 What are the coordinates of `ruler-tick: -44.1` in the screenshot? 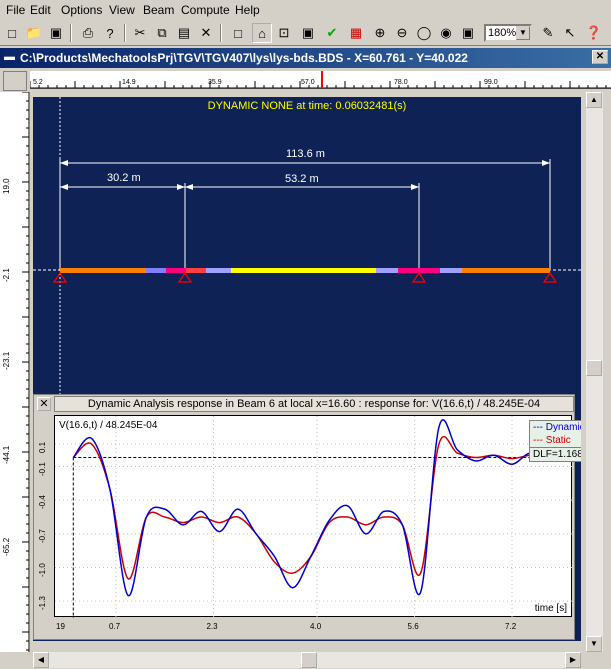 It's located at (6, 454).